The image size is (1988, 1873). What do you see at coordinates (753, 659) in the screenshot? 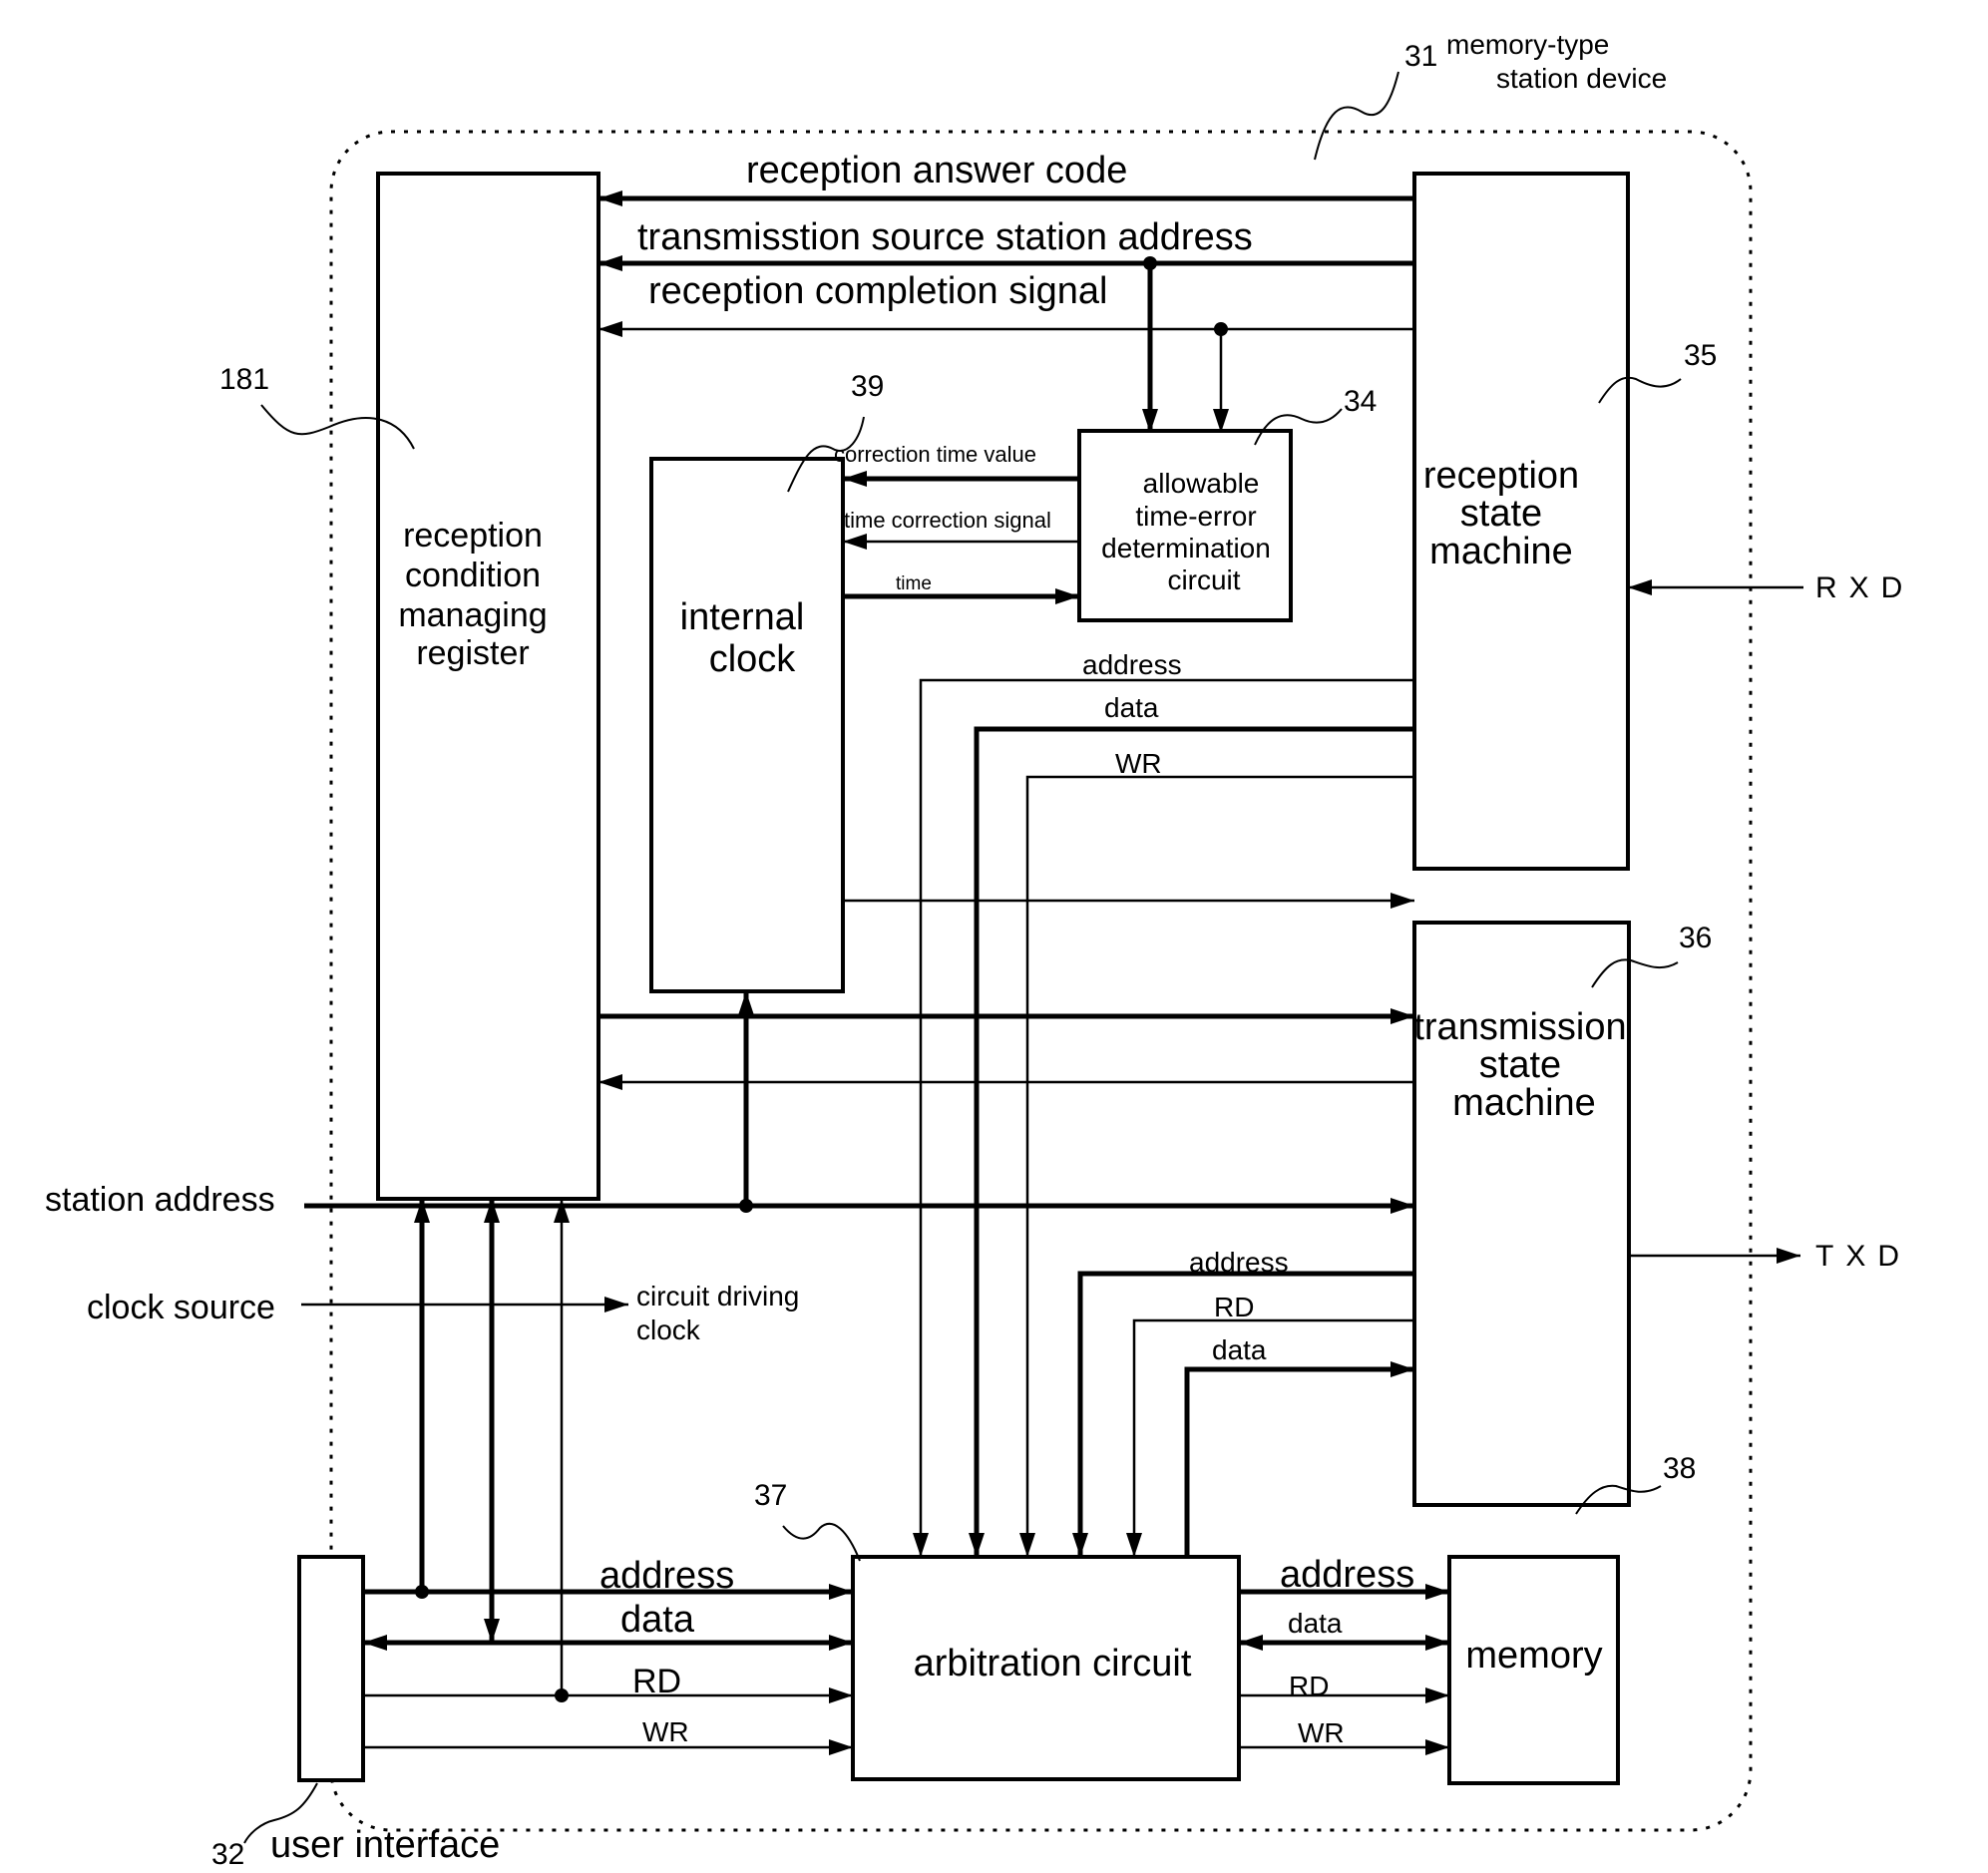
I see `clock-label-2: clock` at bounding box center [753, 659].